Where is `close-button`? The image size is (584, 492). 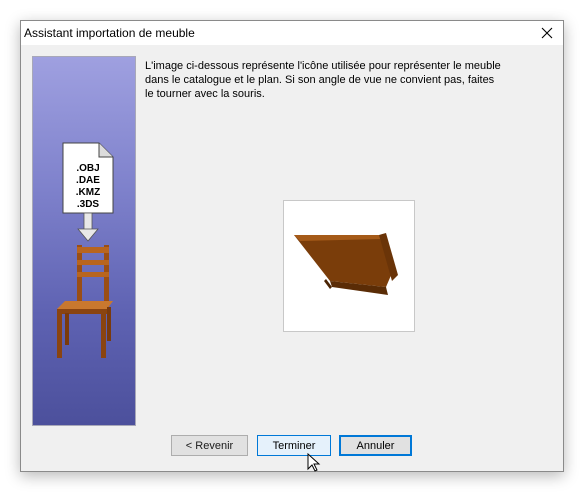
close-button is located at coordinates (547, 33).